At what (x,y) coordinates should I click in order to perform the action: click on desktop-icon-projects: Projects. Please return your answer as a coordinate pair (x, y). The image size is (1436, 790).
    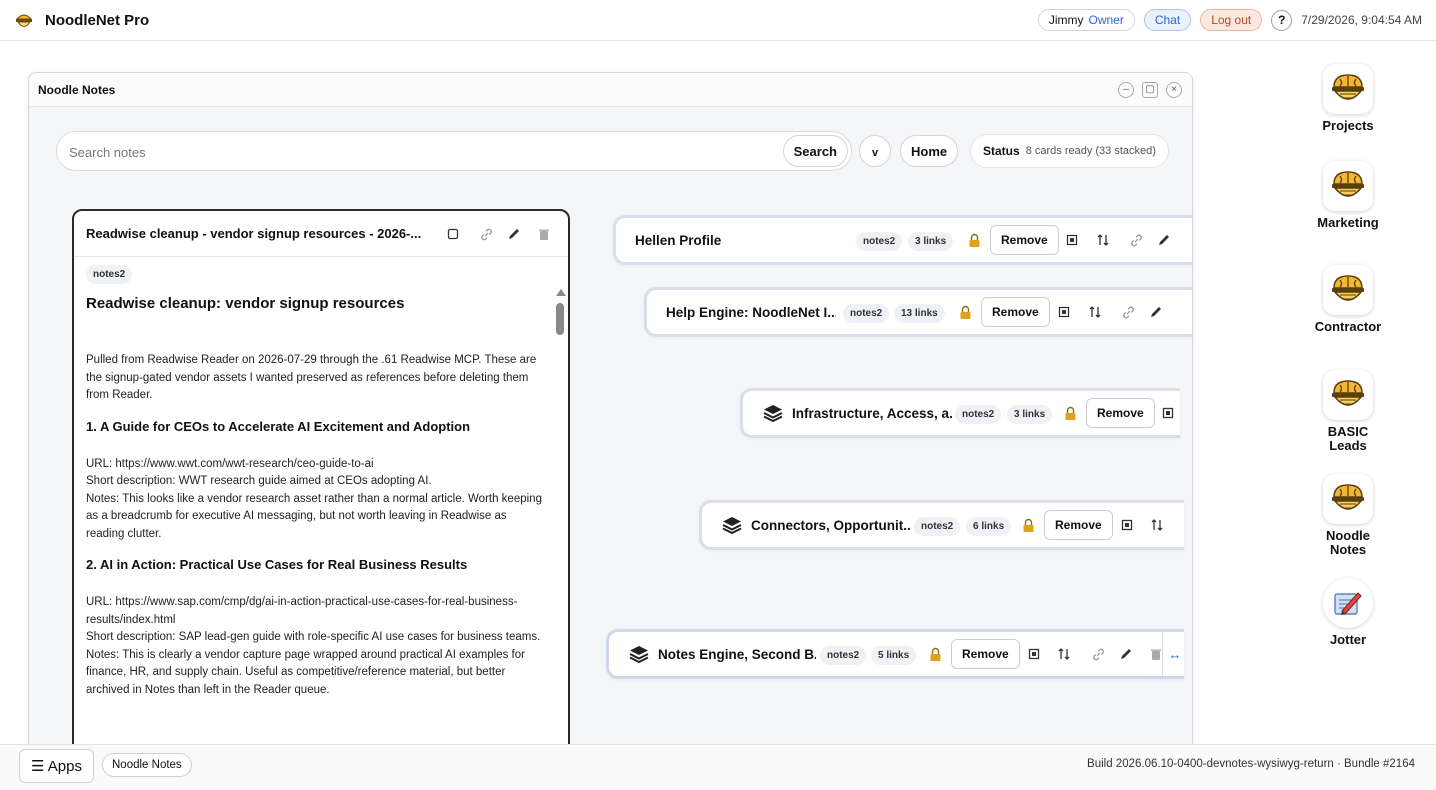
    Looking at the image, I should click on (1348, 98).